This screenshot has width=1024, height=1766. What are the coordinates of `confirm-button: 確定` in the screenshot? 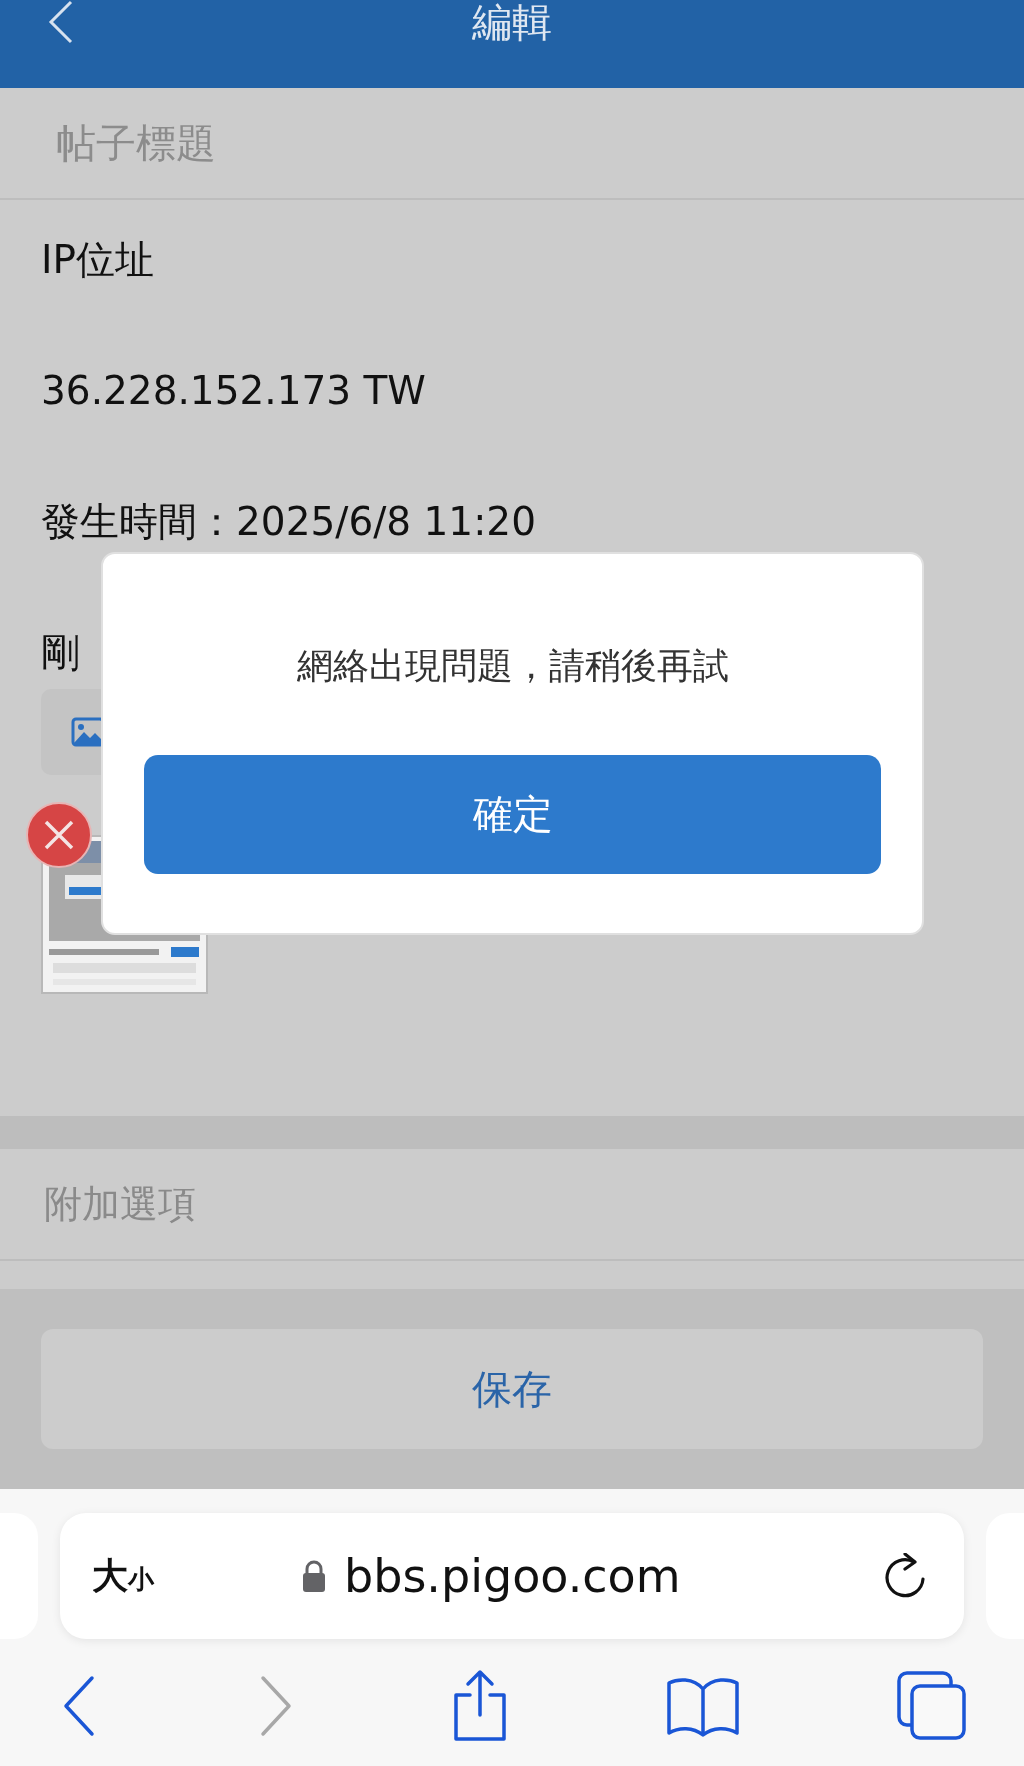 It's located at (512, 814).